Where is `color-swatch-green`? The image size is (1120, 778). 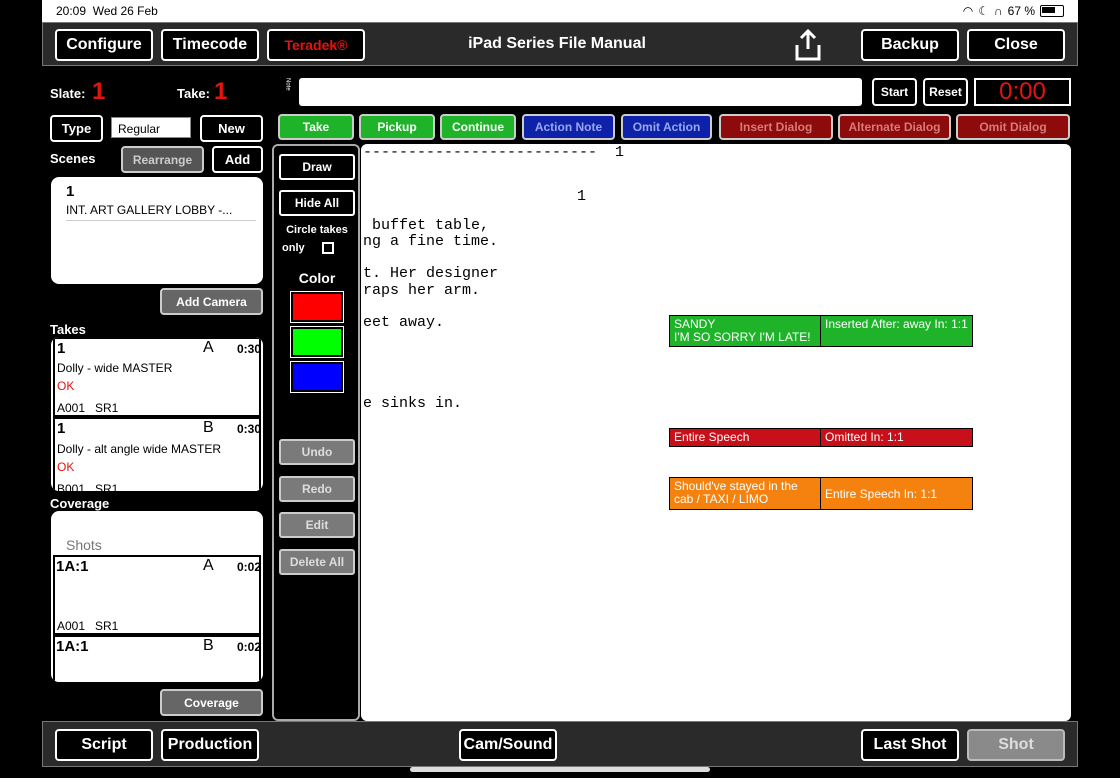 color-swatch-green is located at coordinates (317, 342).